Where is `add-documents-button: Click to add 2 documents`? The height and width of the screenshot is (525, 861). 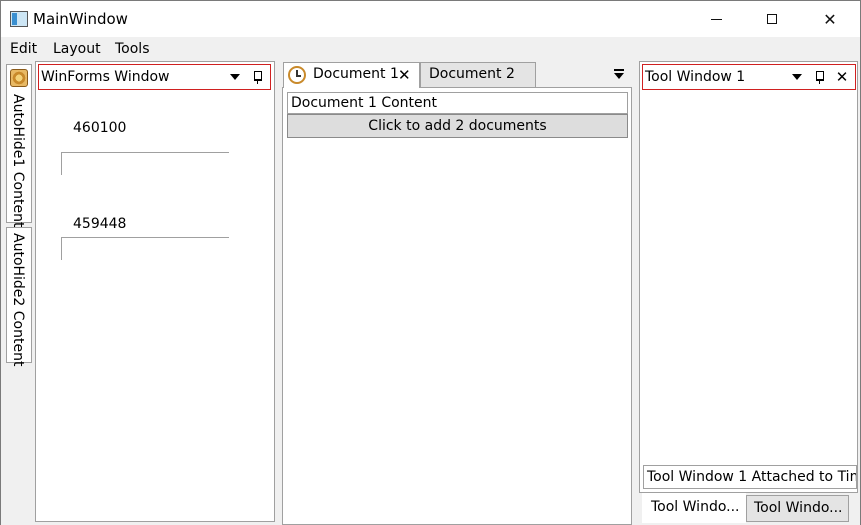 add-documents-button: Click to add 2 documents is located at coordinates (457, 126).